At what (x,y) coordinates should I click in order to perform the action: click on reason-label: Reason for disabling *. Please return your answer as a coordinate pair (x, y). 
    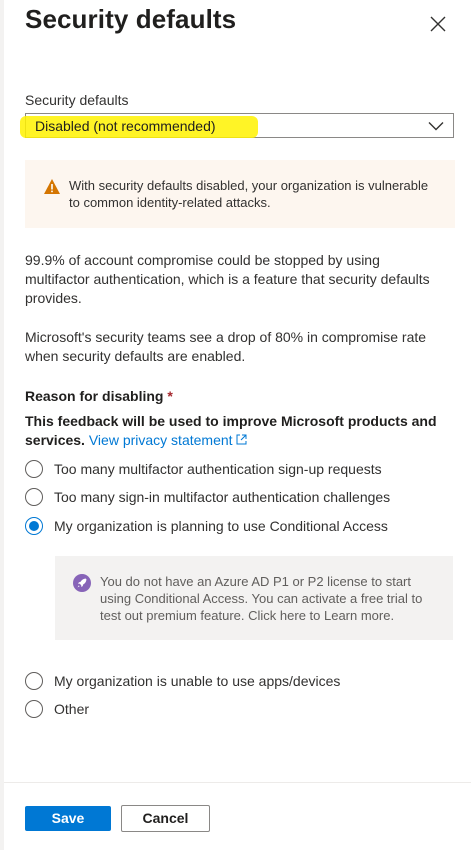
    Looking at the image, I should click on (99, 396).